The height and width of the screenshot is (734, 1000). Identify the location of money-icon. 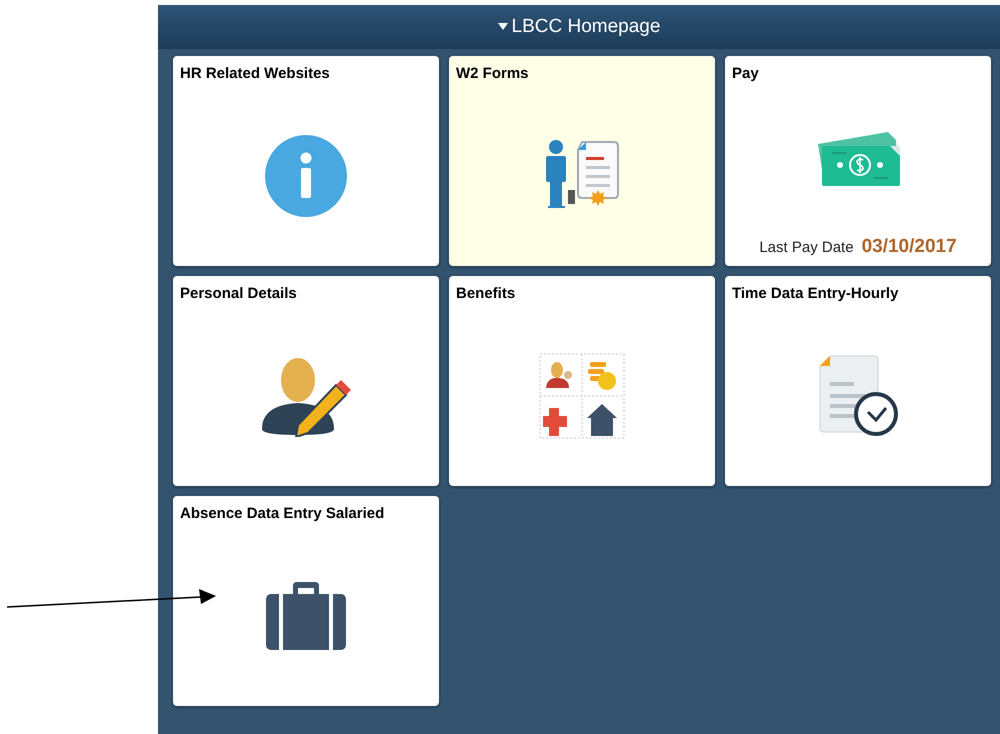
(858, 159).